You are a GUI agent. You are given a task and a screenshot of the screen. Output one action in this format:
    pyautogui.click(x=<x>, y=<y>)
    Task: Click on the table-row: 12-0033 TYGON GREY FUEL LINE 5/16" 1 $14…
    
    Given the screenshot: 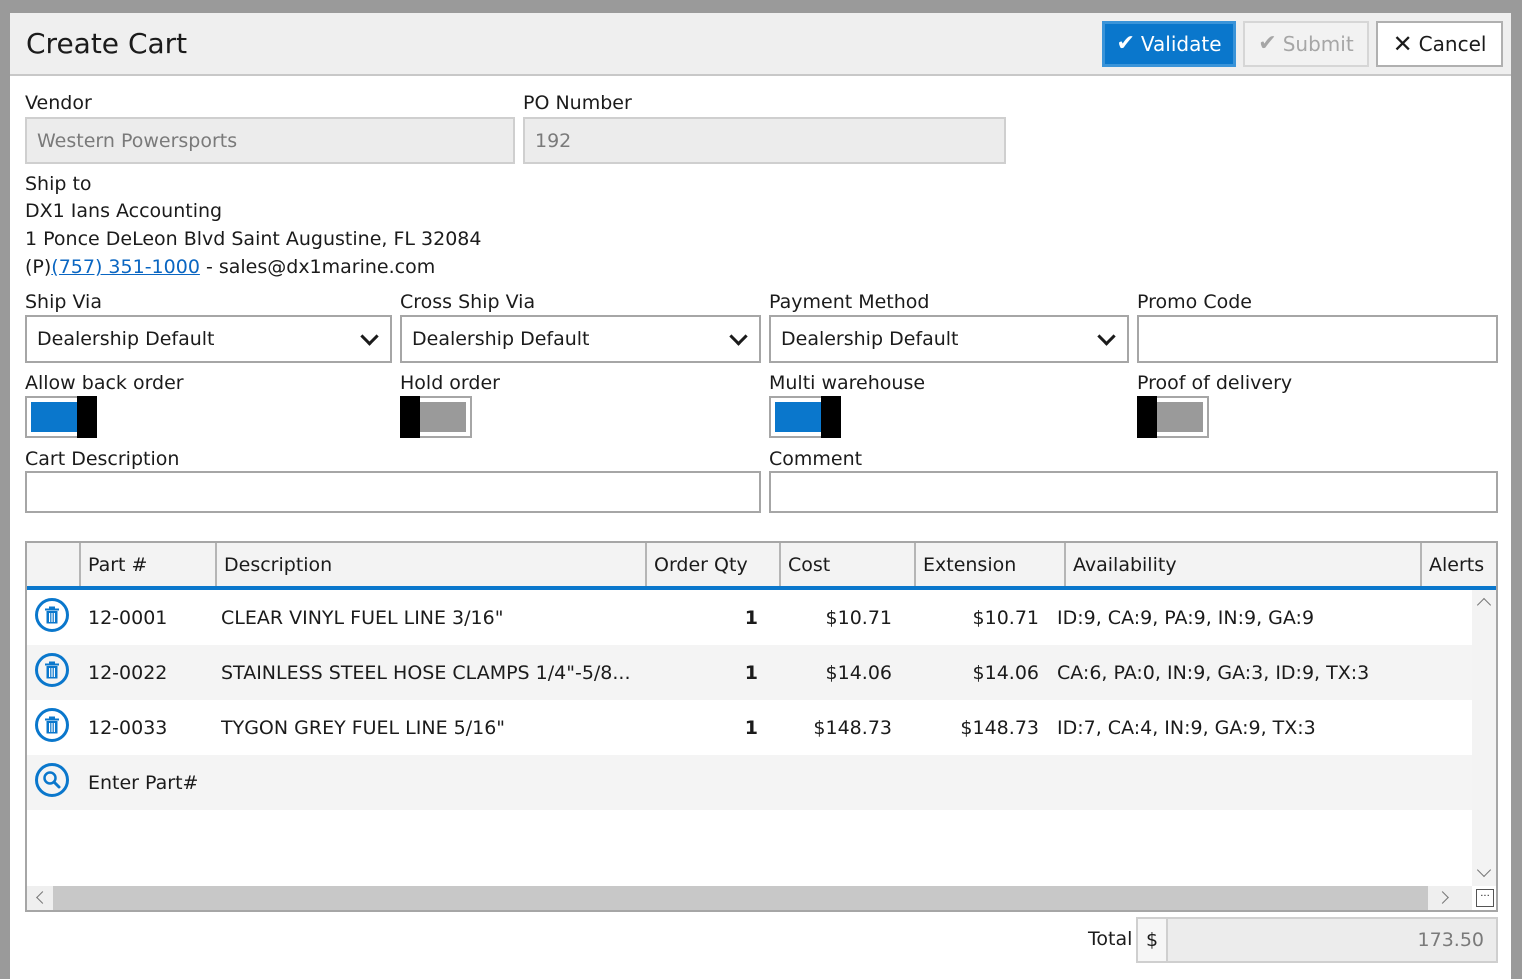 What is the action you would take?
    pyautogui.click(x=749, y=727)
    